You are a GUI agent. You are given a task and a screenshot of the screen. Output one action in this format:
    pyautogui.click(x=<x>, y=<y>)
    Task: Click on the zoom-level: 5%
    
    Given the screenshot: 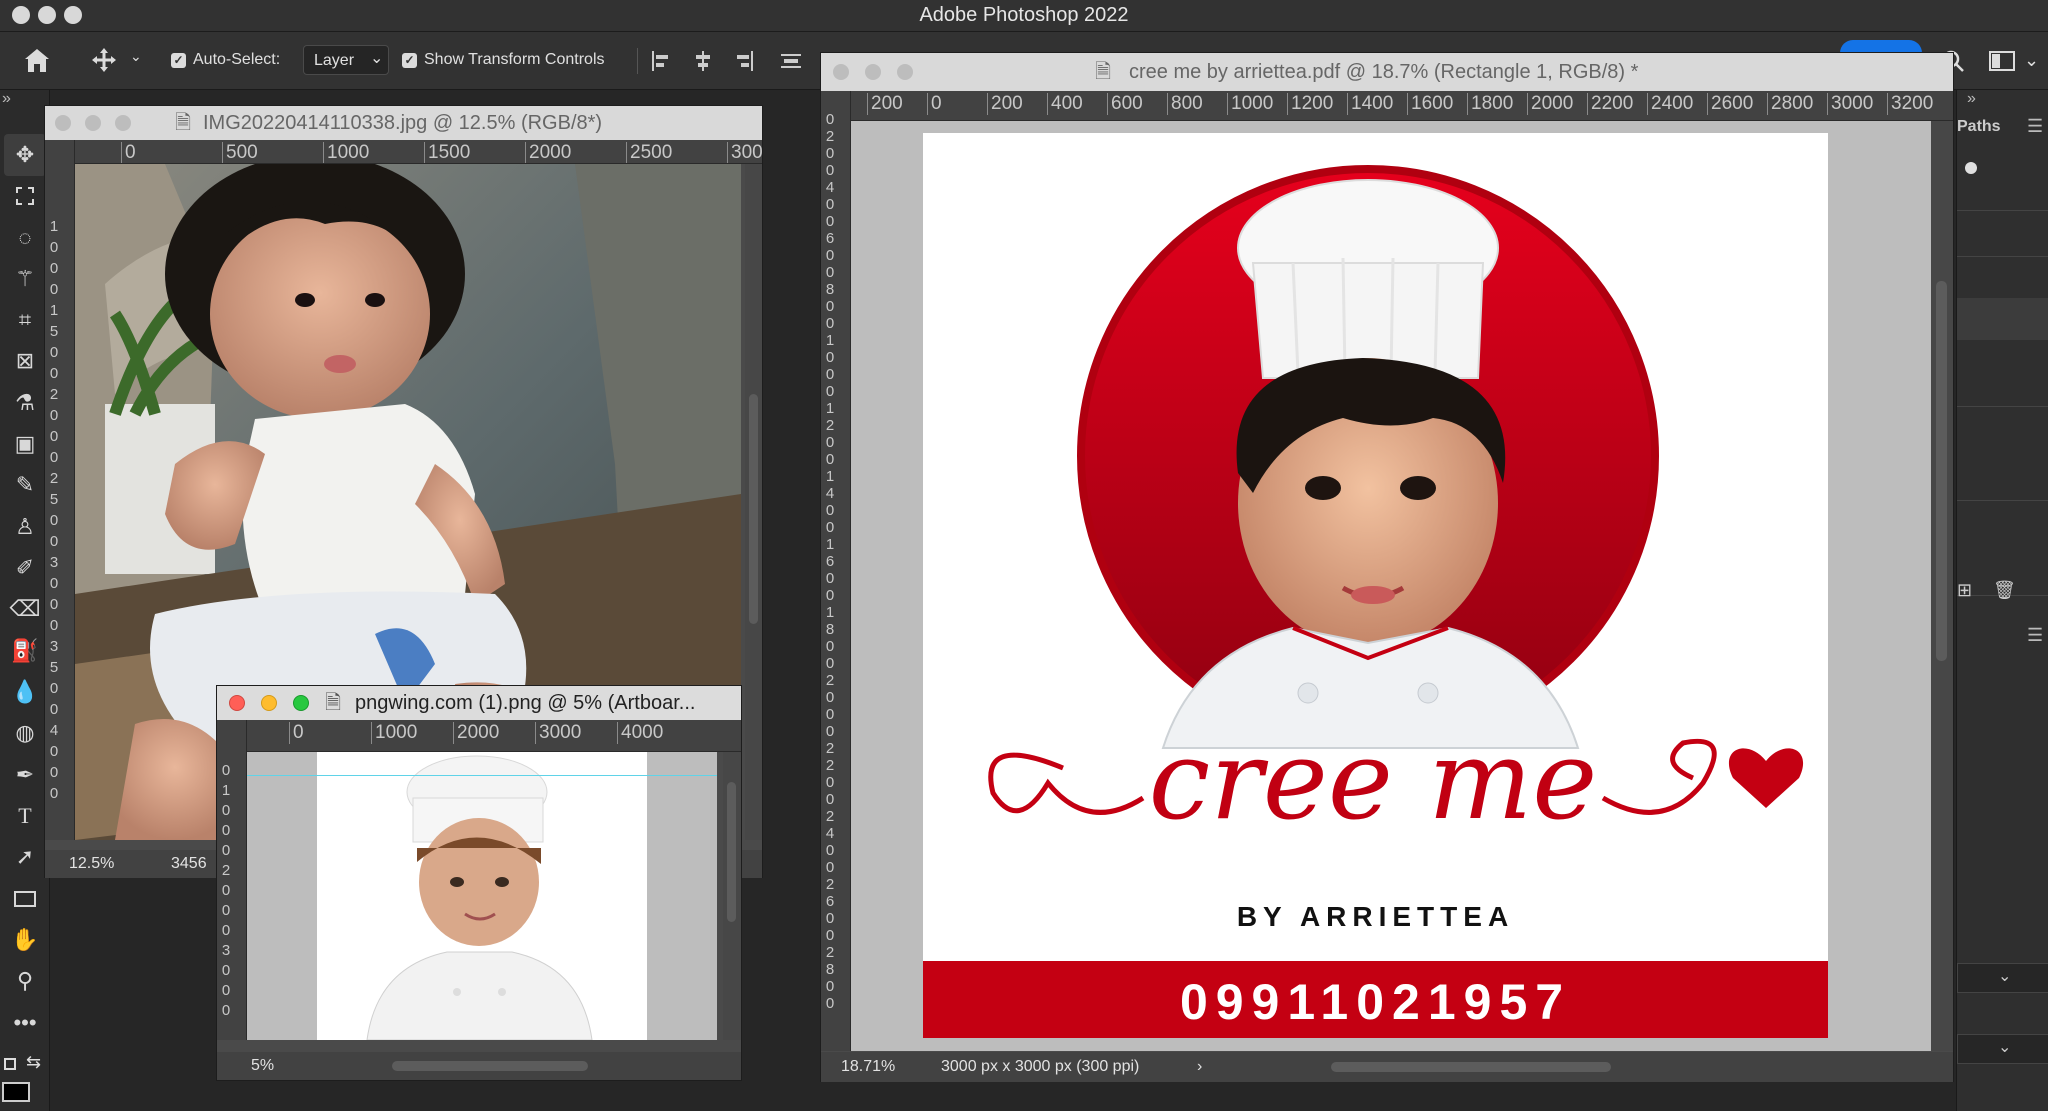 What is the action you would take?
    pyautogui.click(x=262, y=1066)
    